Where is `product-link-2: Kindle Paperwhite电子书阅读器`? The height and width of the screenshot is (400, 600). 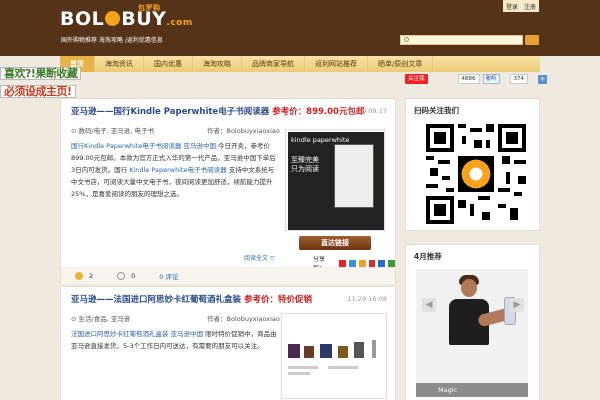 product-link-2: Kindle Paperwhite电子书阅读器 is located at coordinates (177, 170).